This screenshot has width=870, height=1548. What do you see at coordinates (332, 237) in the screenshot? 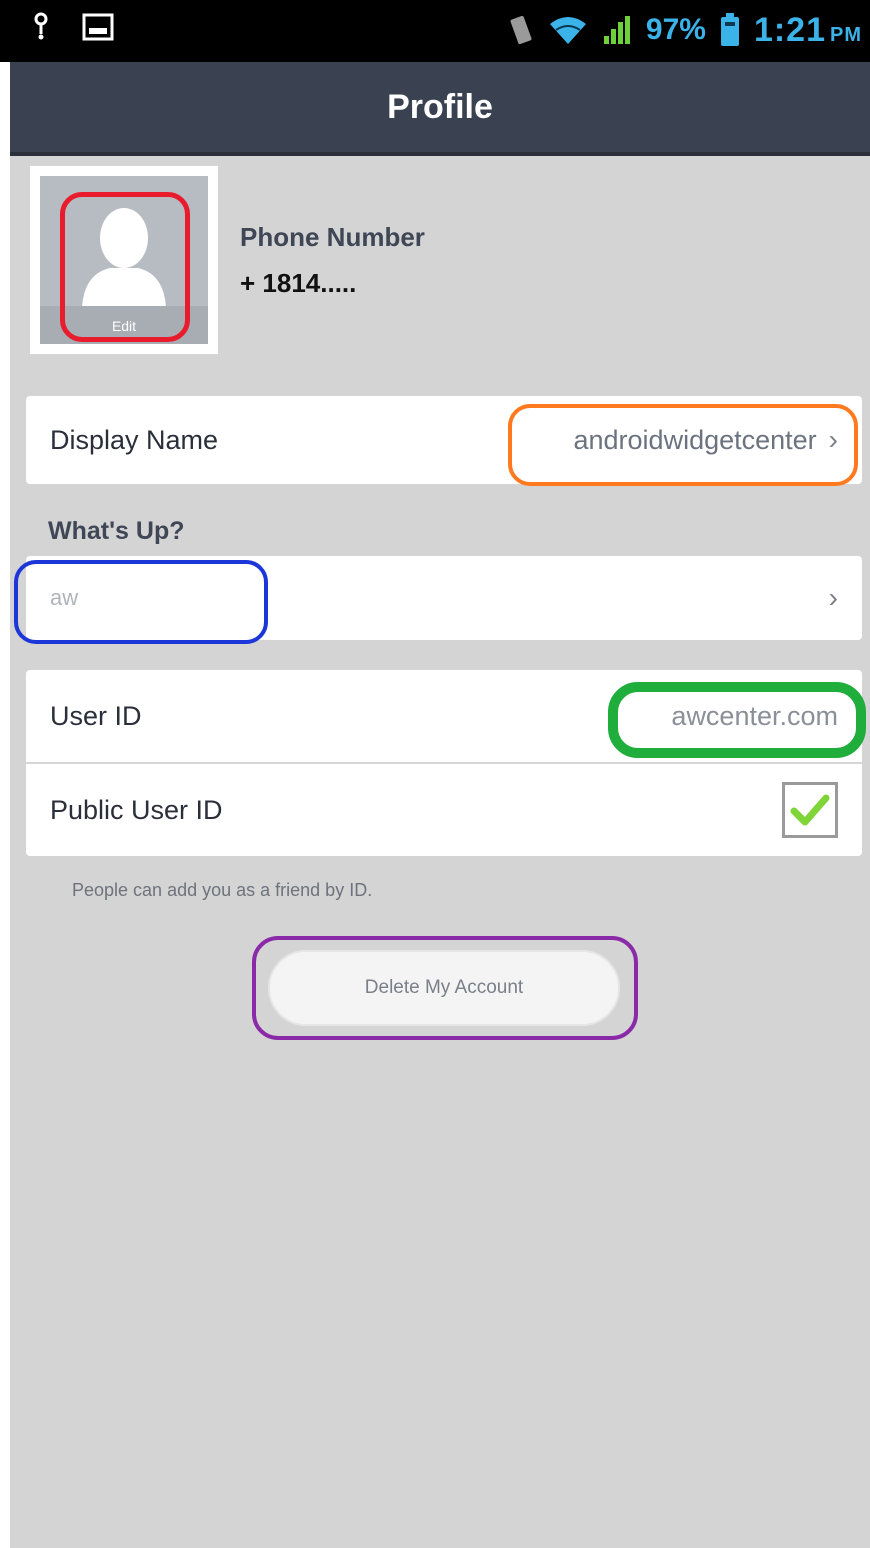
I see `phone-number-label: Phone Number` at bounding box center [332, 237].